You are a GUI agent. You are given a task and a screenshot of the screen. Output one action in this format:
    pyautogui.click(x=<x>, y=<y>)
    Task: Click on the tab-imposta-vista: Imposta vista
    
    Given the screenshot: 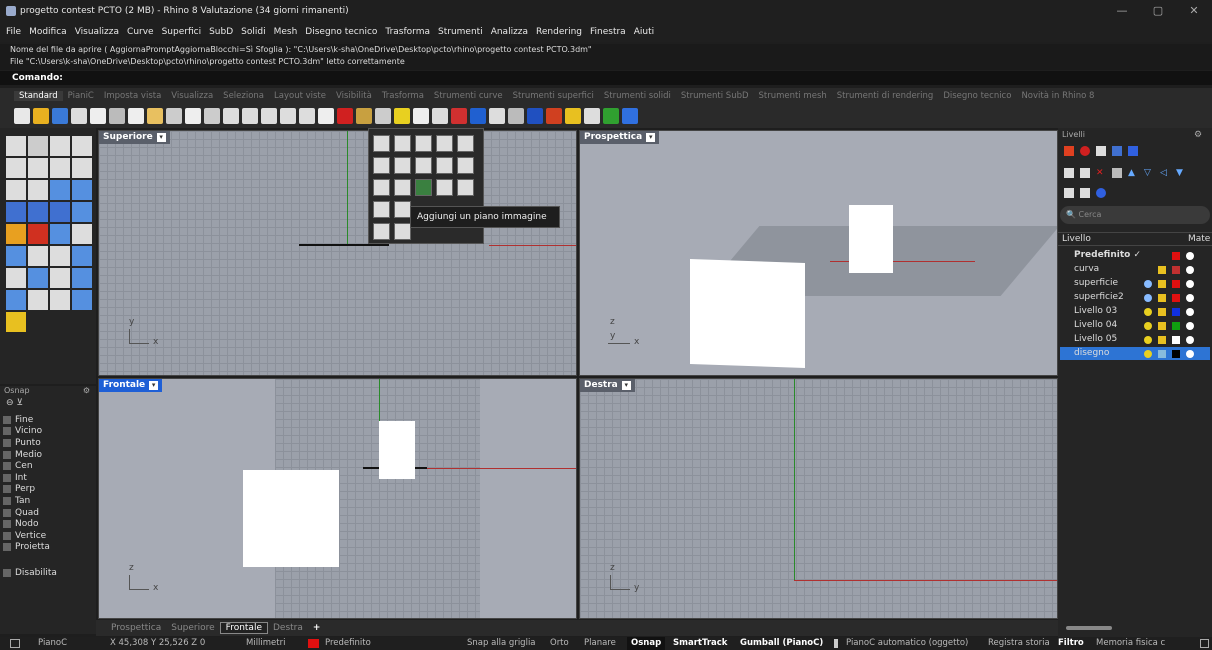 What is the action you would take?
    pyautogui.click(x=132, y=96)
    